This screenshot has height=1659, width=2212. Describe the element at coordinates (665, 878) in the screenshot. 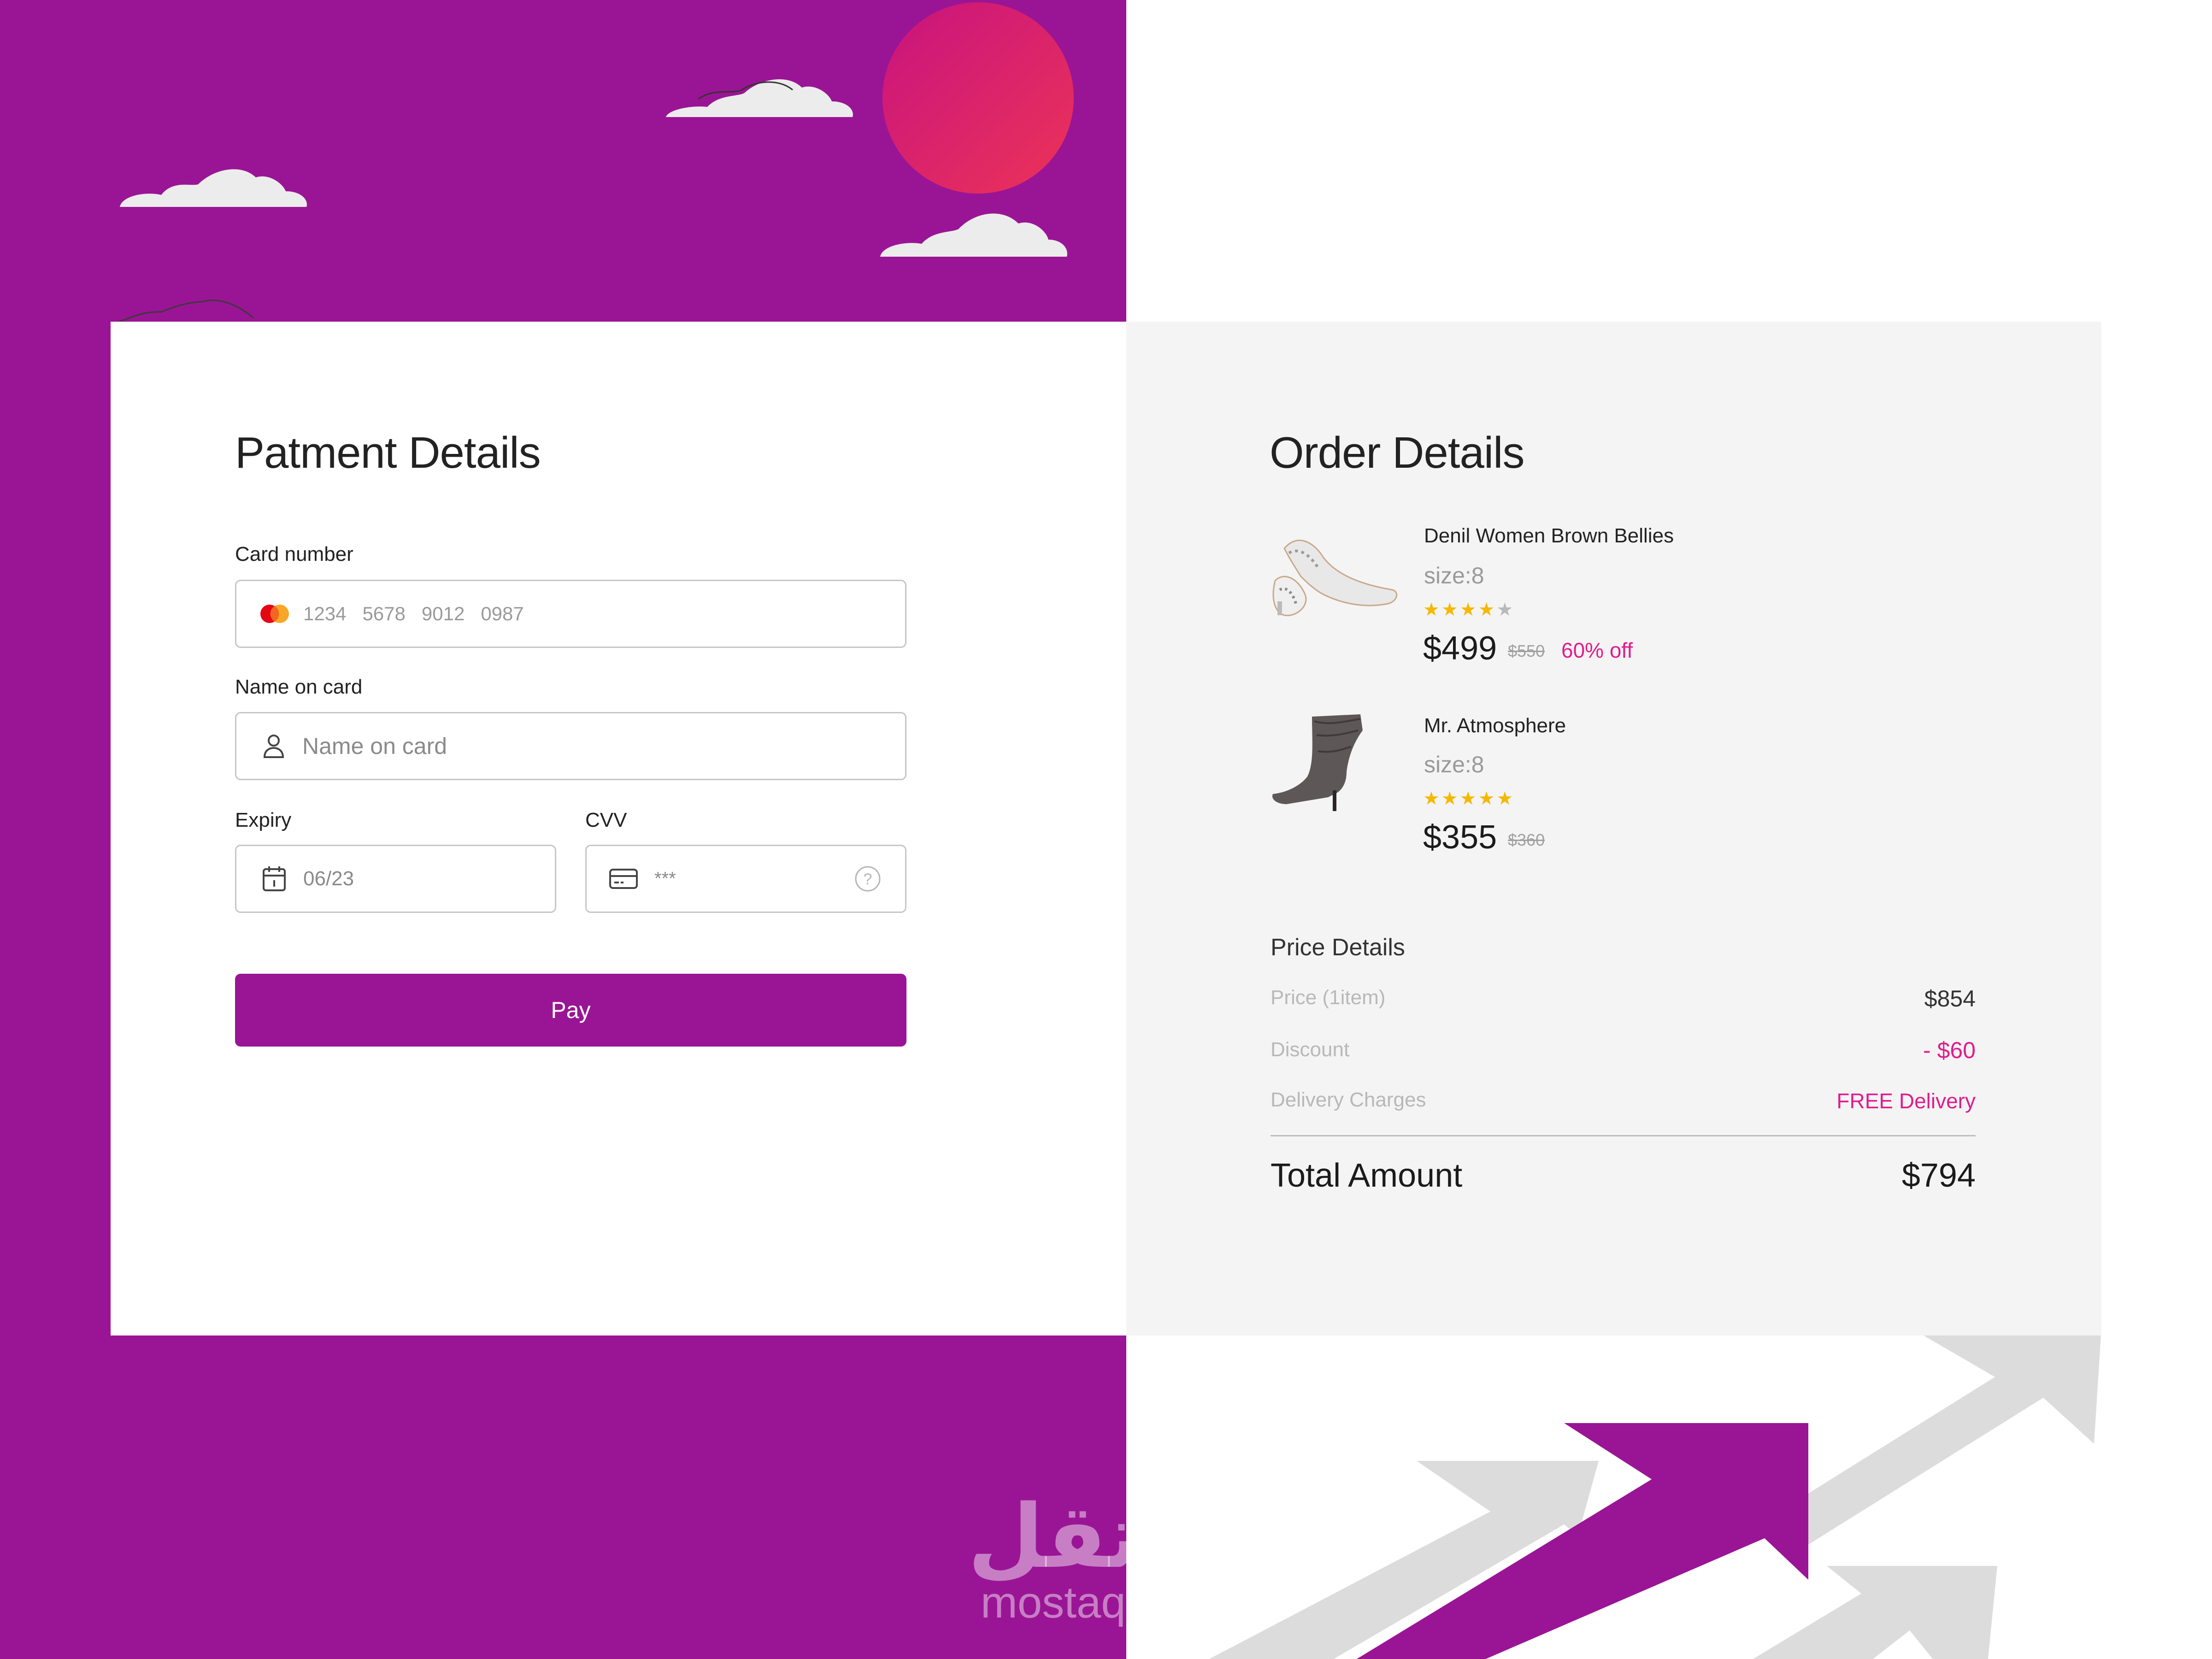

I see `cvv-value: ***` at that location.